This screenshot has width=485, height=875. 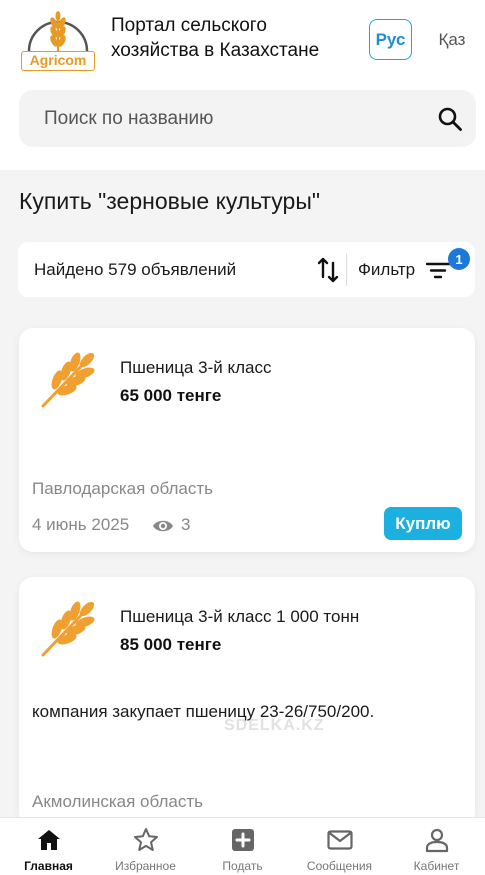 I want to click on listing-title: Пшеница 3-й класс 1 000 тонн, so click(x=239, y=617).